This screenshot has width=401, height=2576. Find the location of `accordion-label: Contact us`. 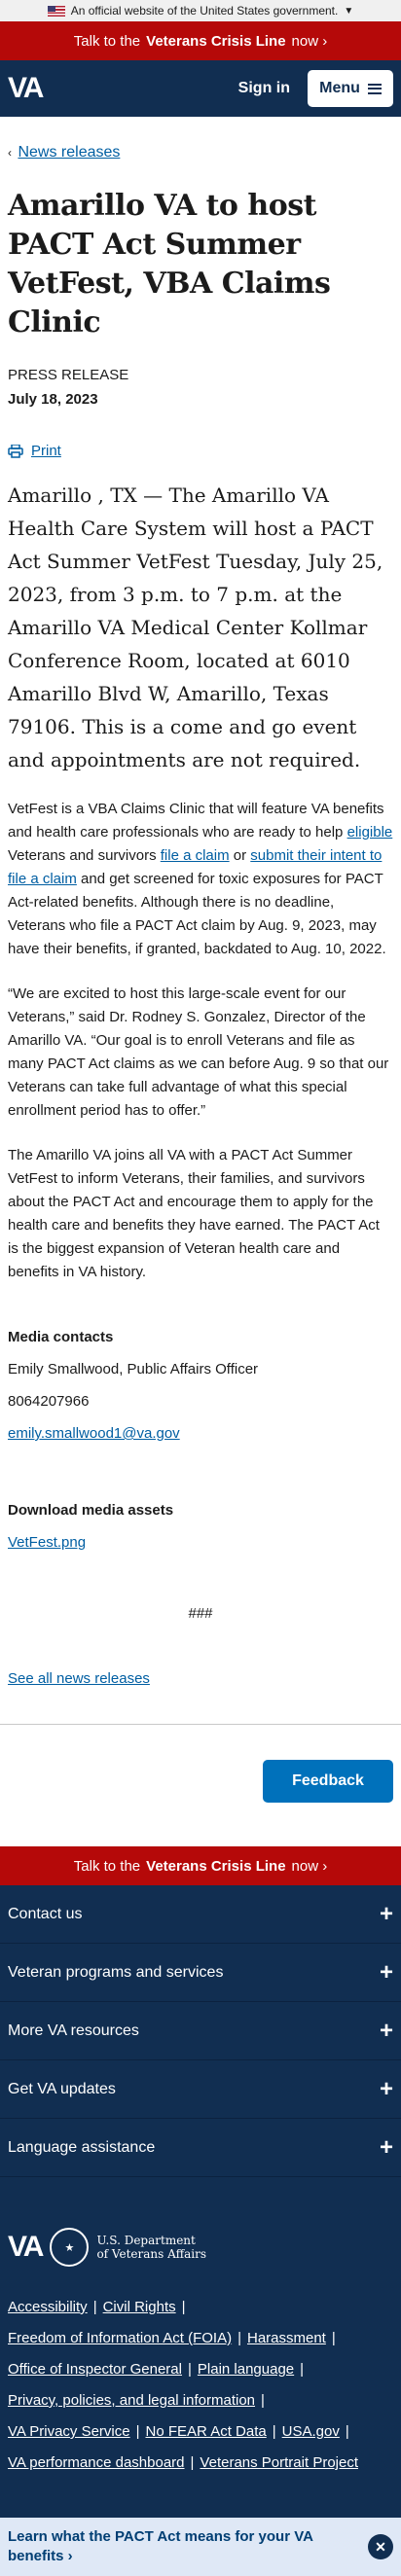

accordion-label: Contact us is located at coordinates (45, 1913).